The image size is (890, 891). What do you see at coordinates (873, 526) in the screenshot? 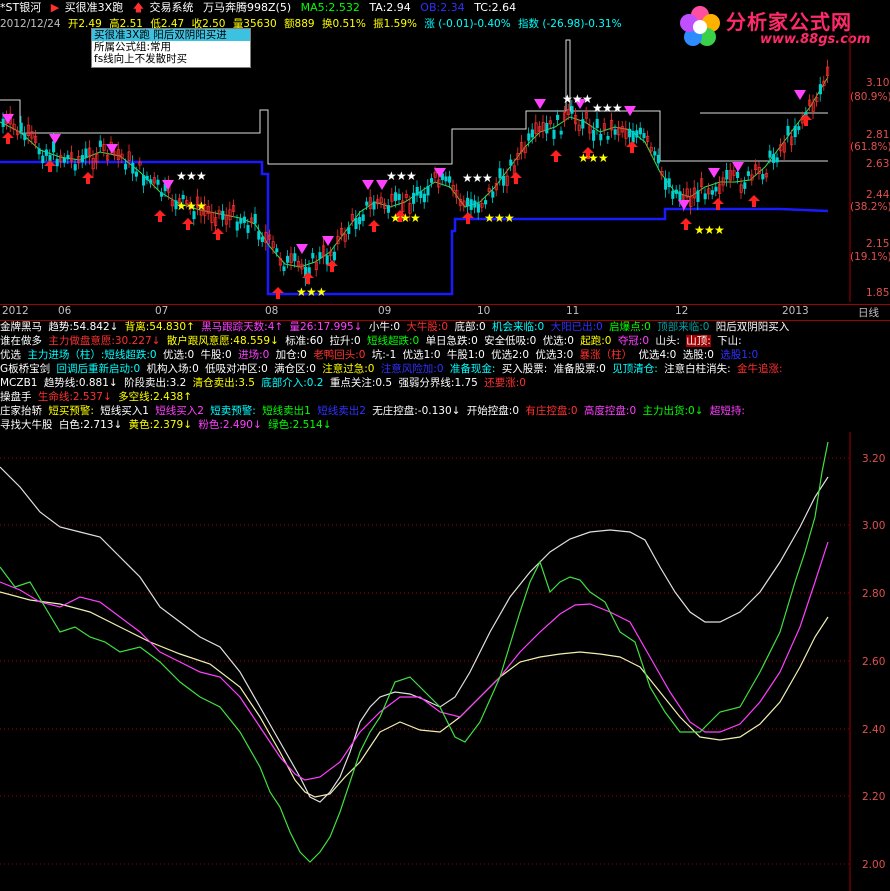
I see `low-axis-2: 3.00` at bounding box center [873, 526].